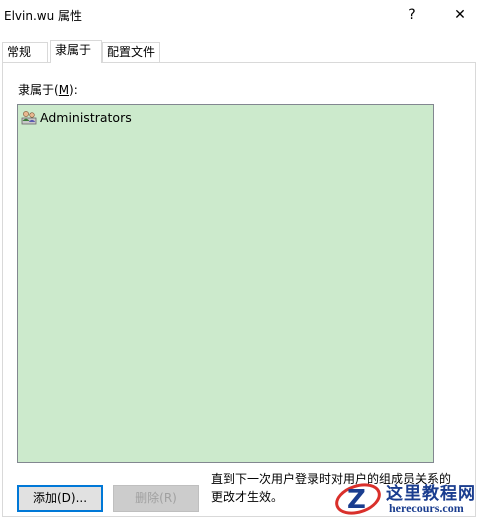 This screenshot has height=519, width=480. What do you see at coordinates (86, 117) in the screenshot?
I see `list-item-label: Administrators` at bounding box center [86, 117].